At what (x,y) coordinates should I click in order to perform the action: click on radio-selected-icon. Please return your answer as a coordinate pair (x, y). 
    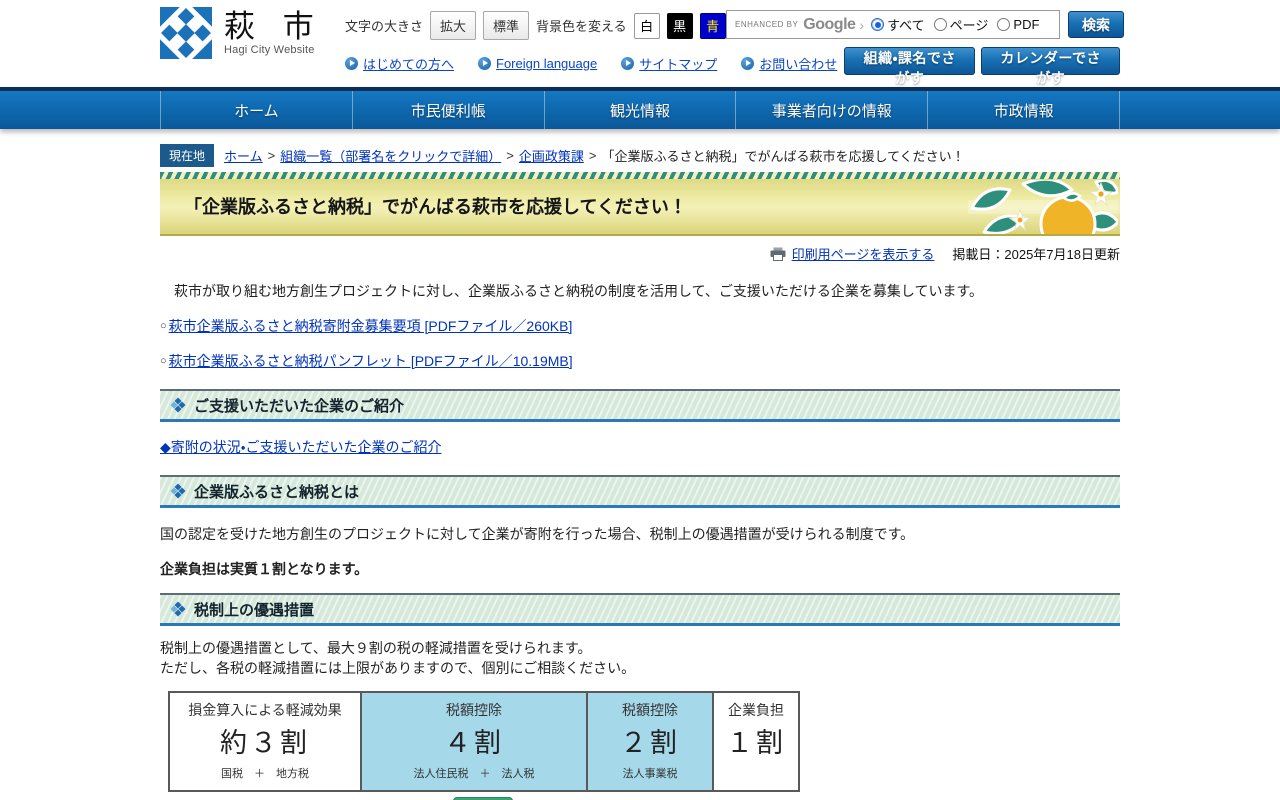
    Looking at the image, I should click on (878, 24).